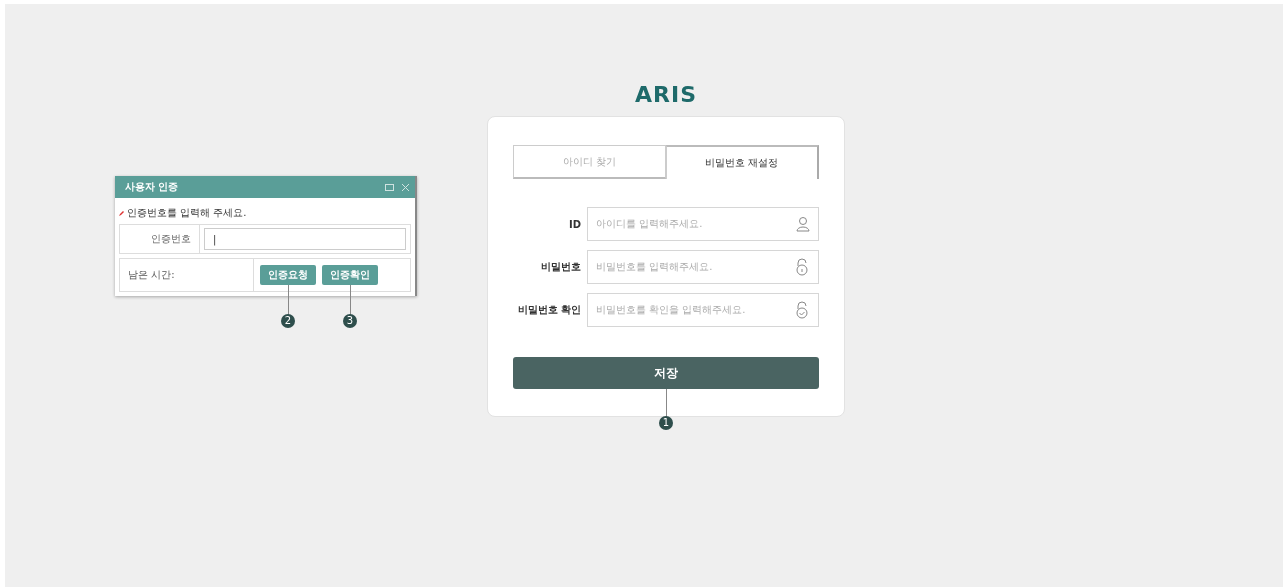 Image resolution: width=1283 pixels, height=587 pixels. What do you see at coordinates (187, 275) in the screenshot?
I see `remaining-time-label: 남은 시간:` at bounding box center [187, 275].